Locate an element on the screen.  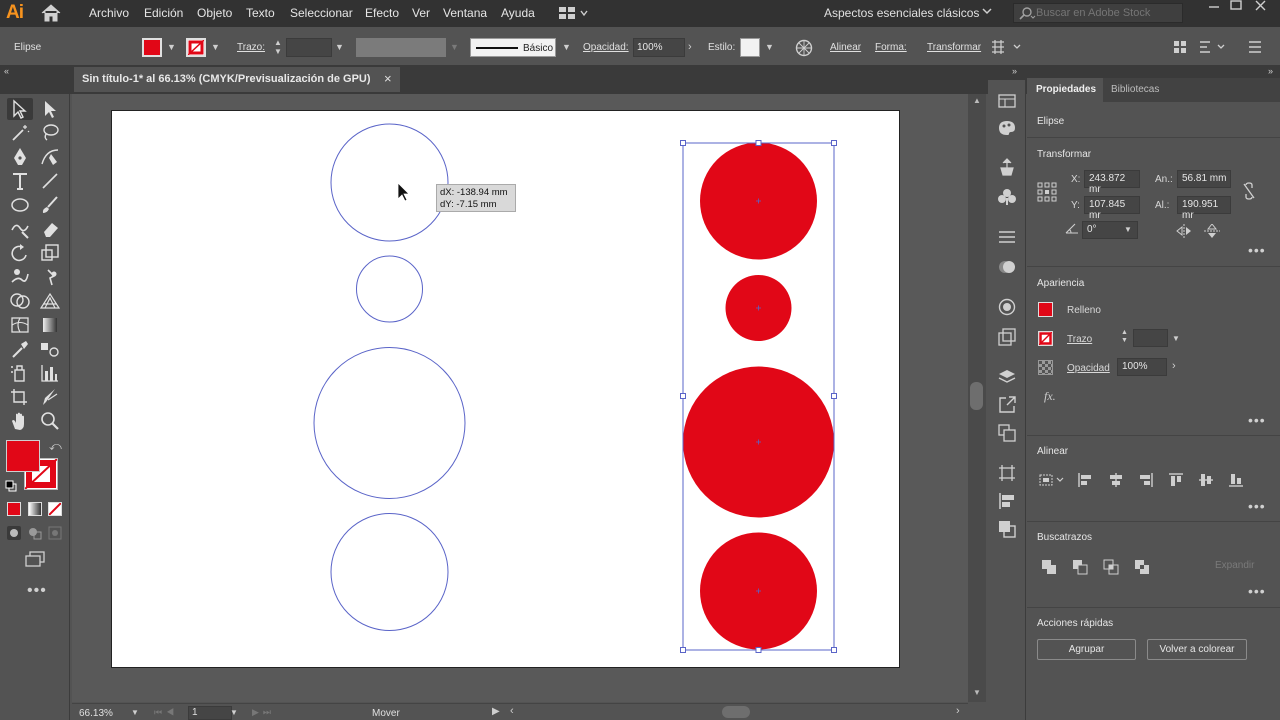
brush-definition: Básico is located at coordinates (513, 47).